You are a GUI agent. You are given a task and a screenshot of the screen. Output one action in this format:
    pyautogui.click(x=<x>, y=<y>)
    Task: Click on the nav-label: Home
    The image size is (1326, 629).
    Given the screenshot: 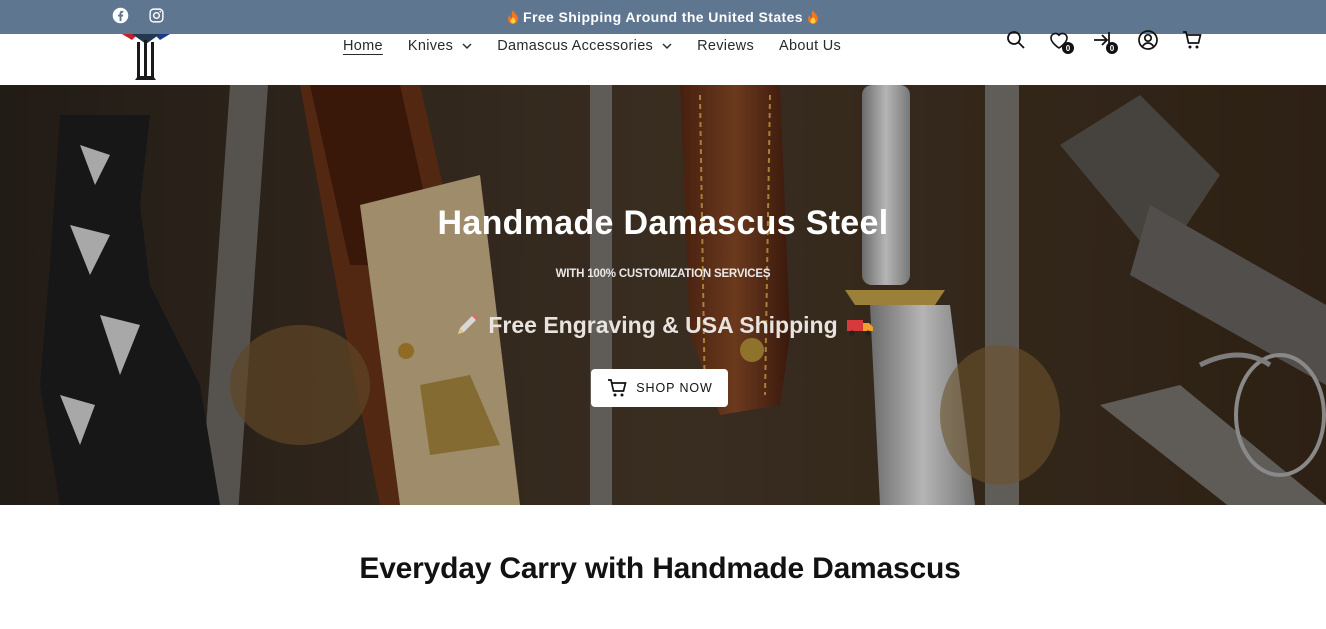 What is the action you would take?
    pyautogui.click(x=363, y=46)
    